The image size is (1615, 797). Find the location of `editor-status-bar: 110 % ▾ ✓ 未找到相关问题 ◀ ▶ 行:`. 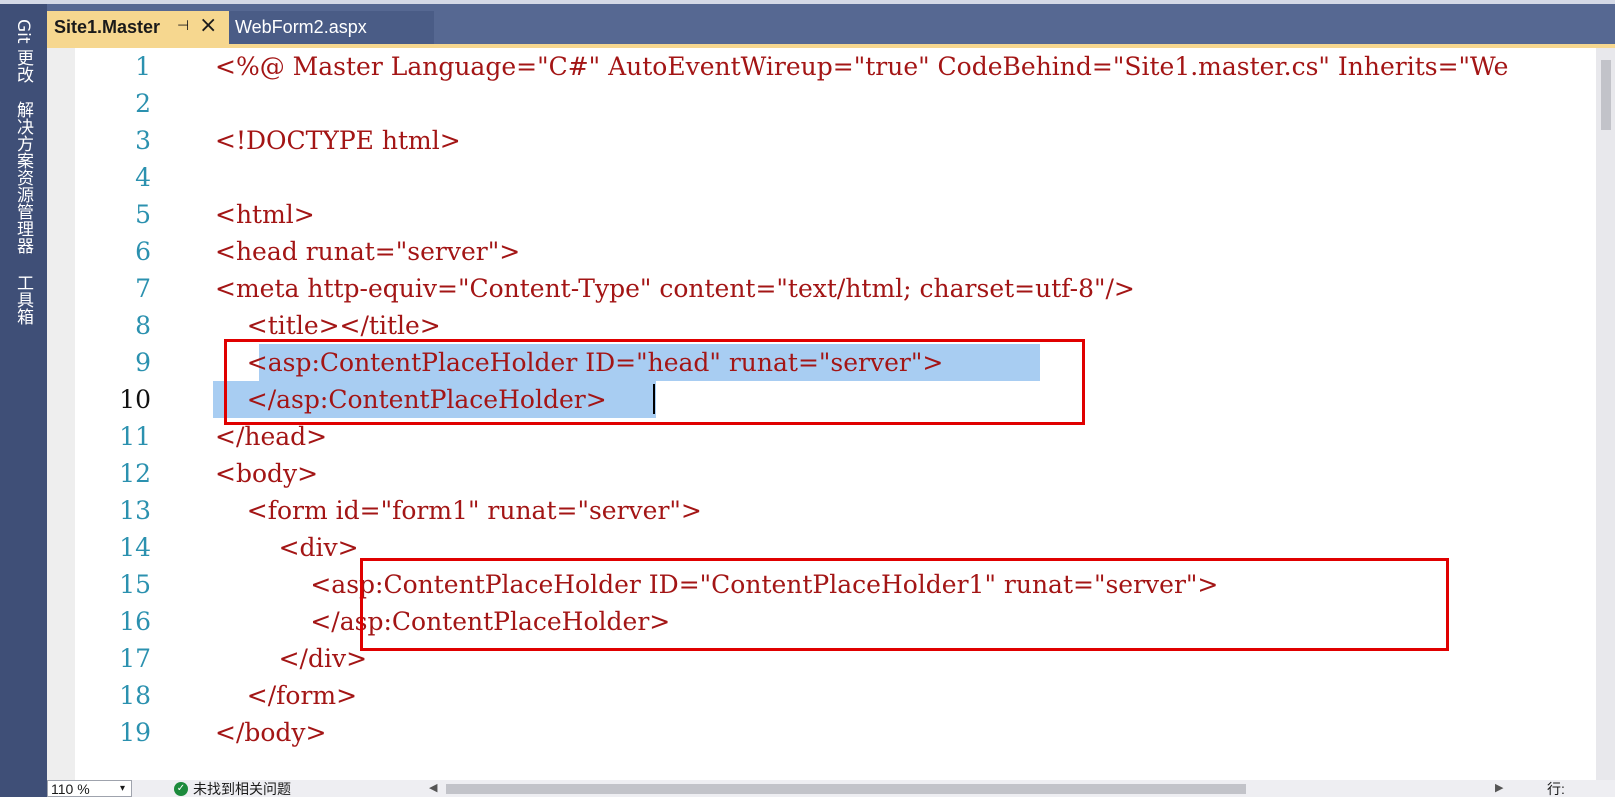

editor-status-bar: 110 % ▾ ✓ 未找到相关问题 ◀ ▶ 行: is located at coordinates (831, 788).